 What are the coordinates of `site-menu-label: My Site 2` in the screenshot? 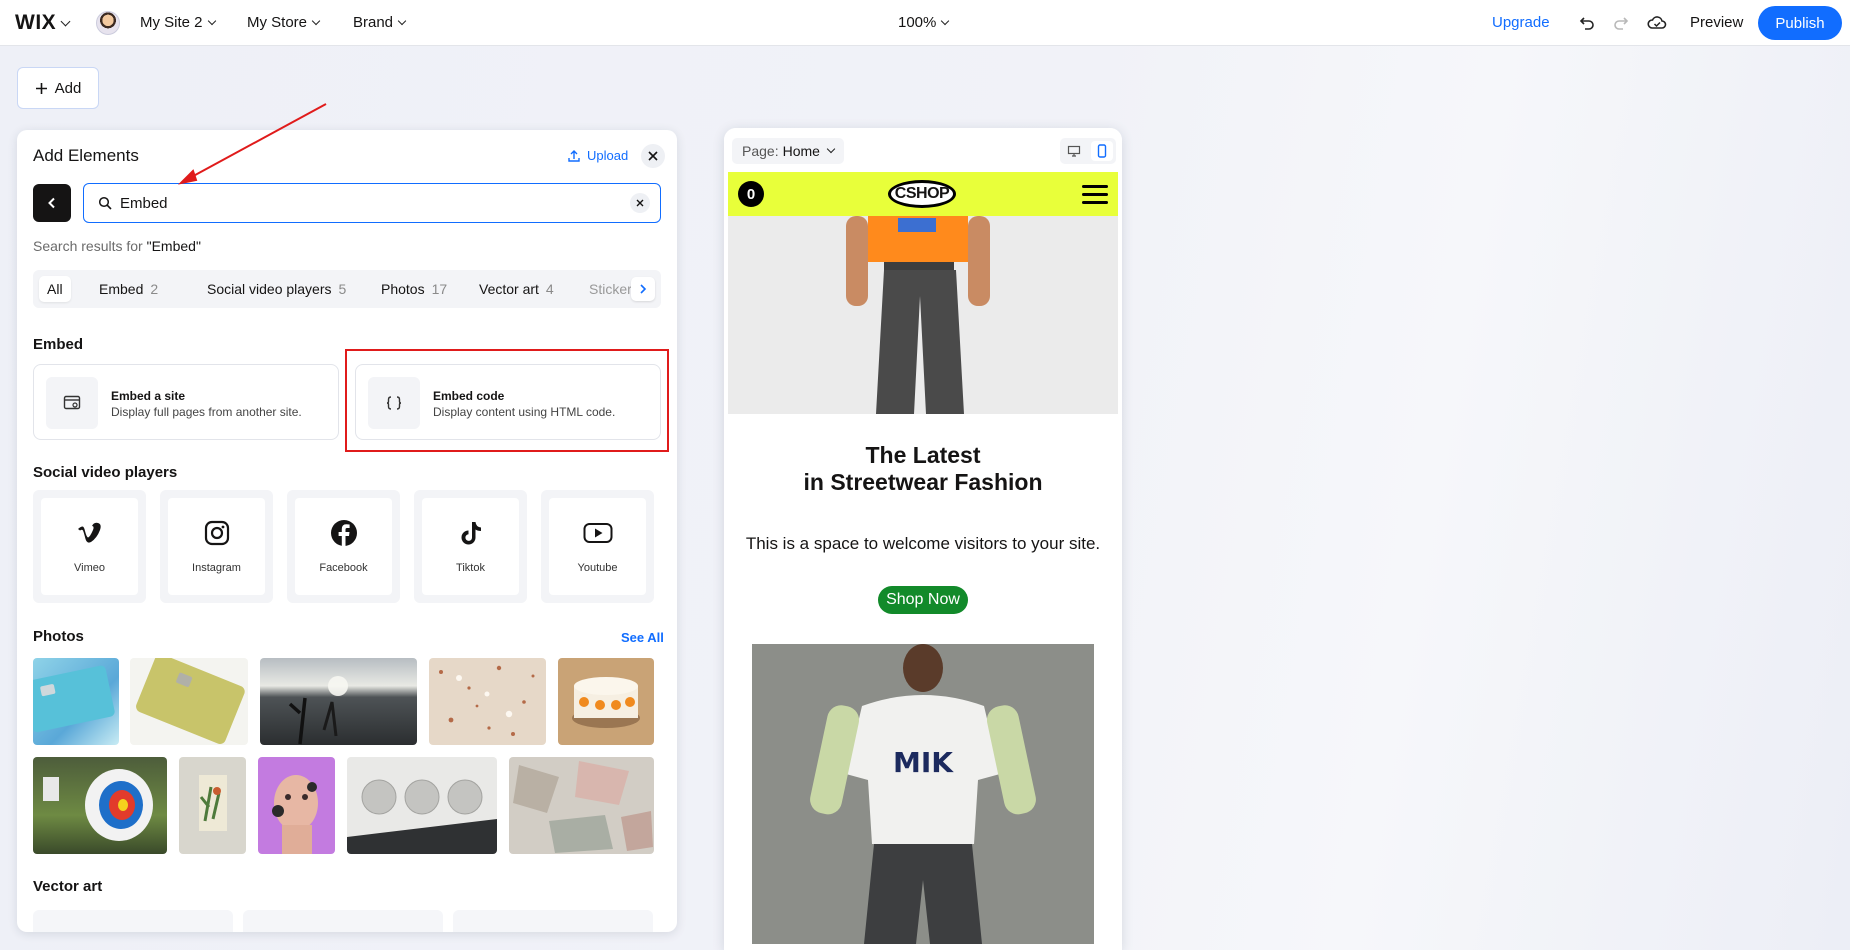 It's located at (171, 22).